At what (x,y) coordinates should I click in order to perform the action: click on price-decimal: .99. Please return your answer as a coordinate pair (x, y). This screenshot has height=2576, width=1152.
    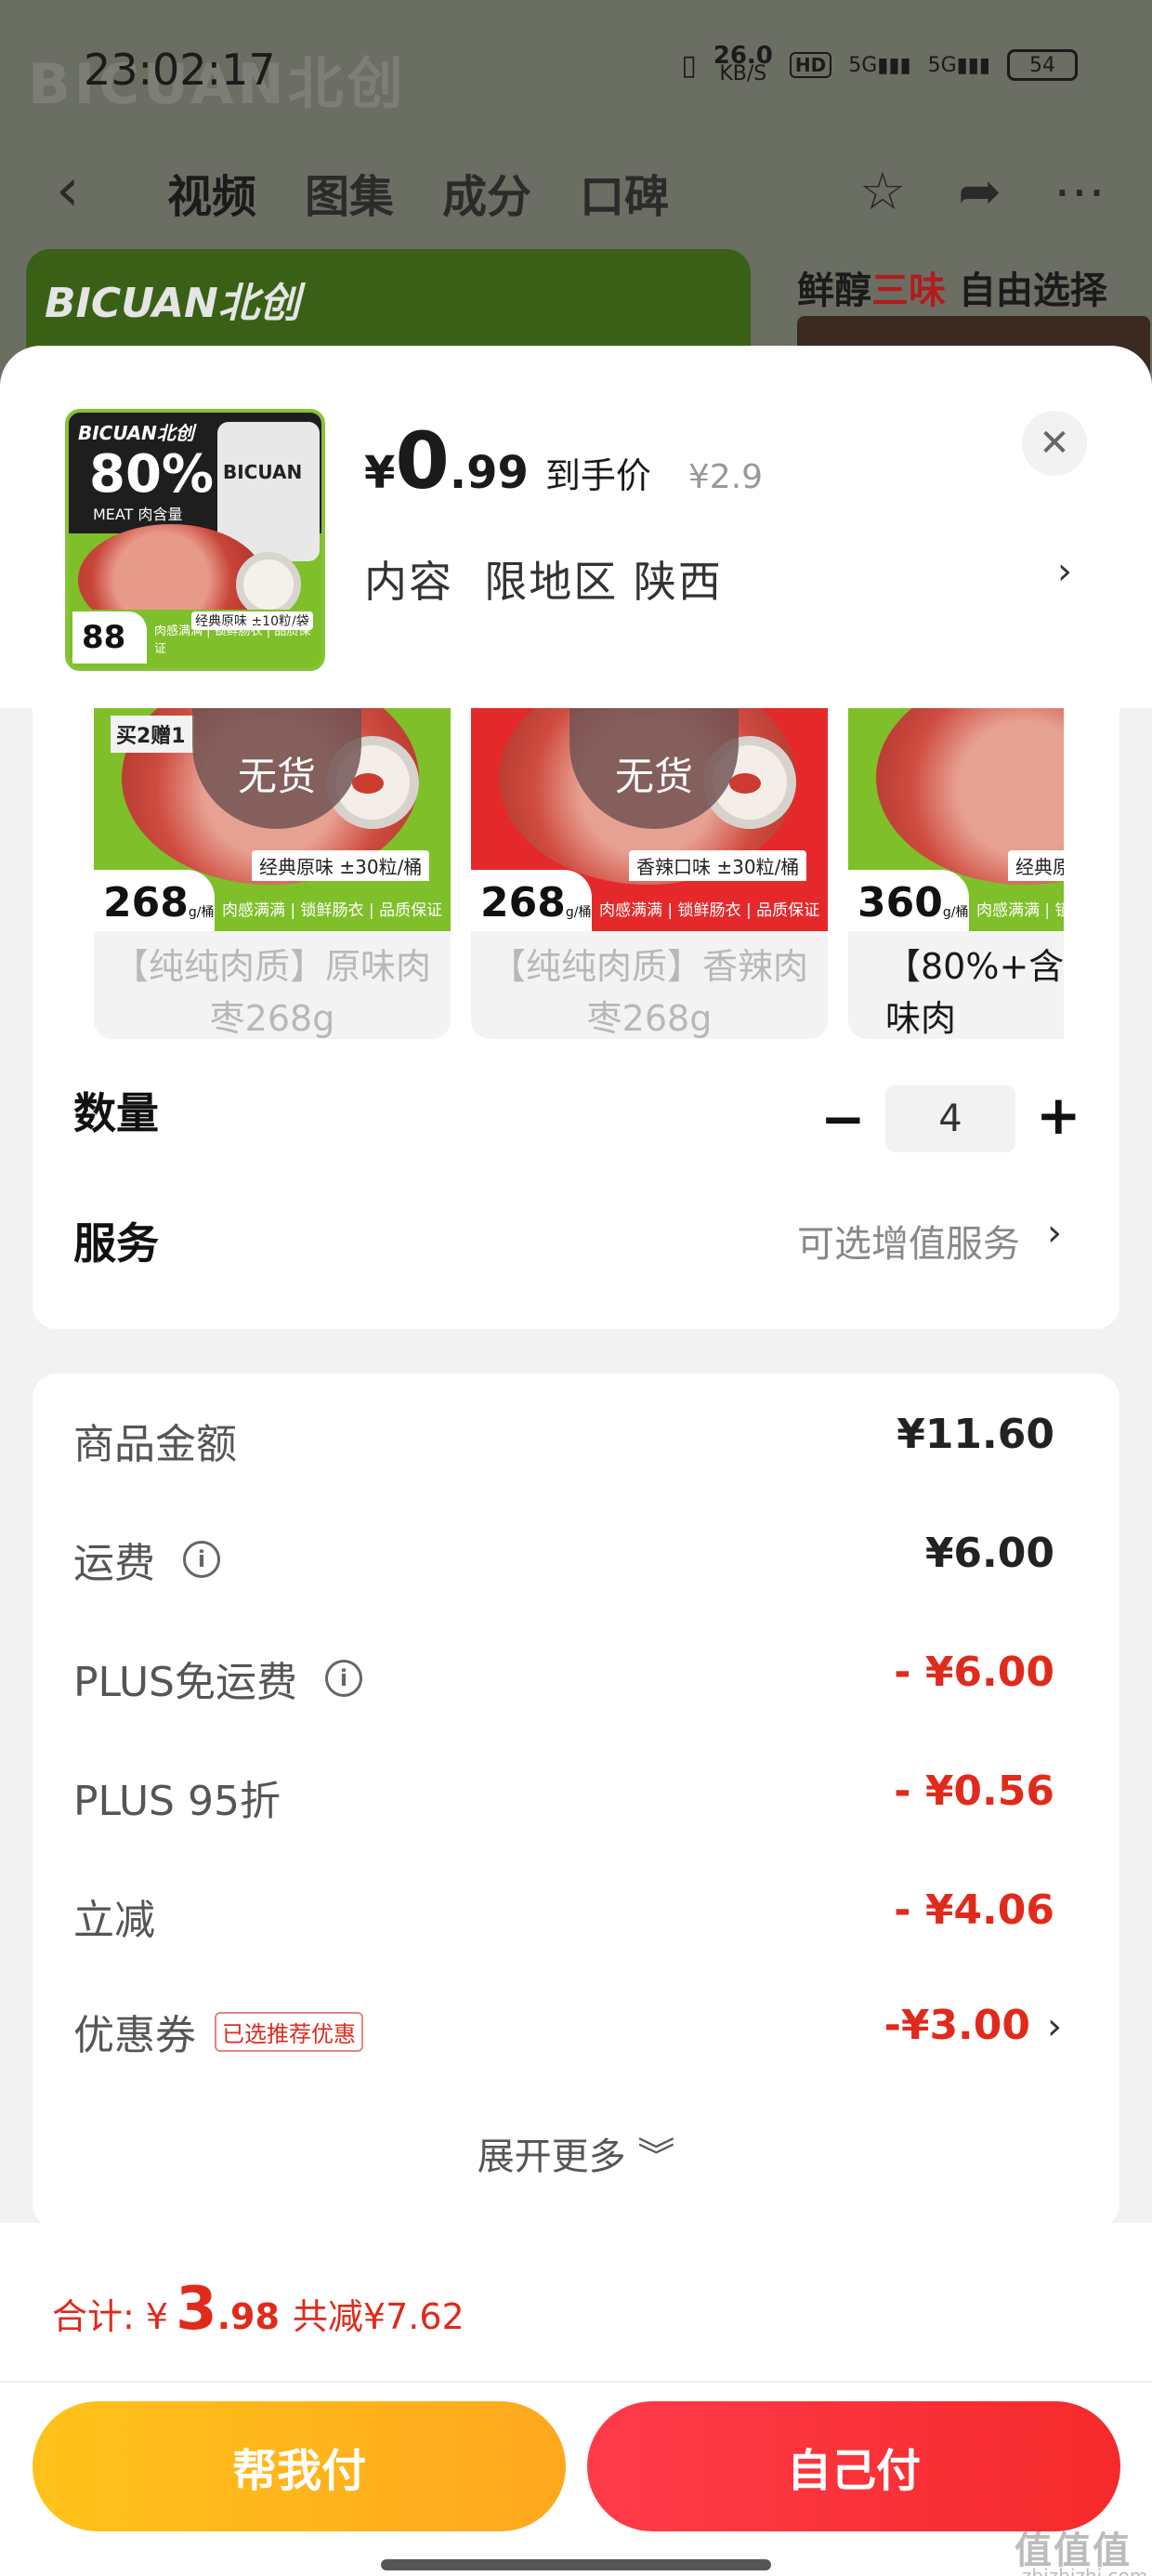
    Looking at the image, I should click on (489, 473).